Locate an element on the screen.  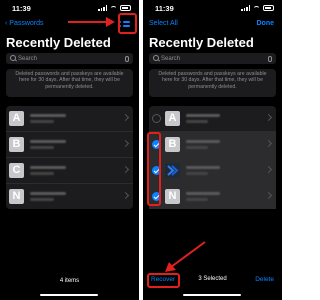
back-button: ‹ Passwords is located at coordinates (24, 23).